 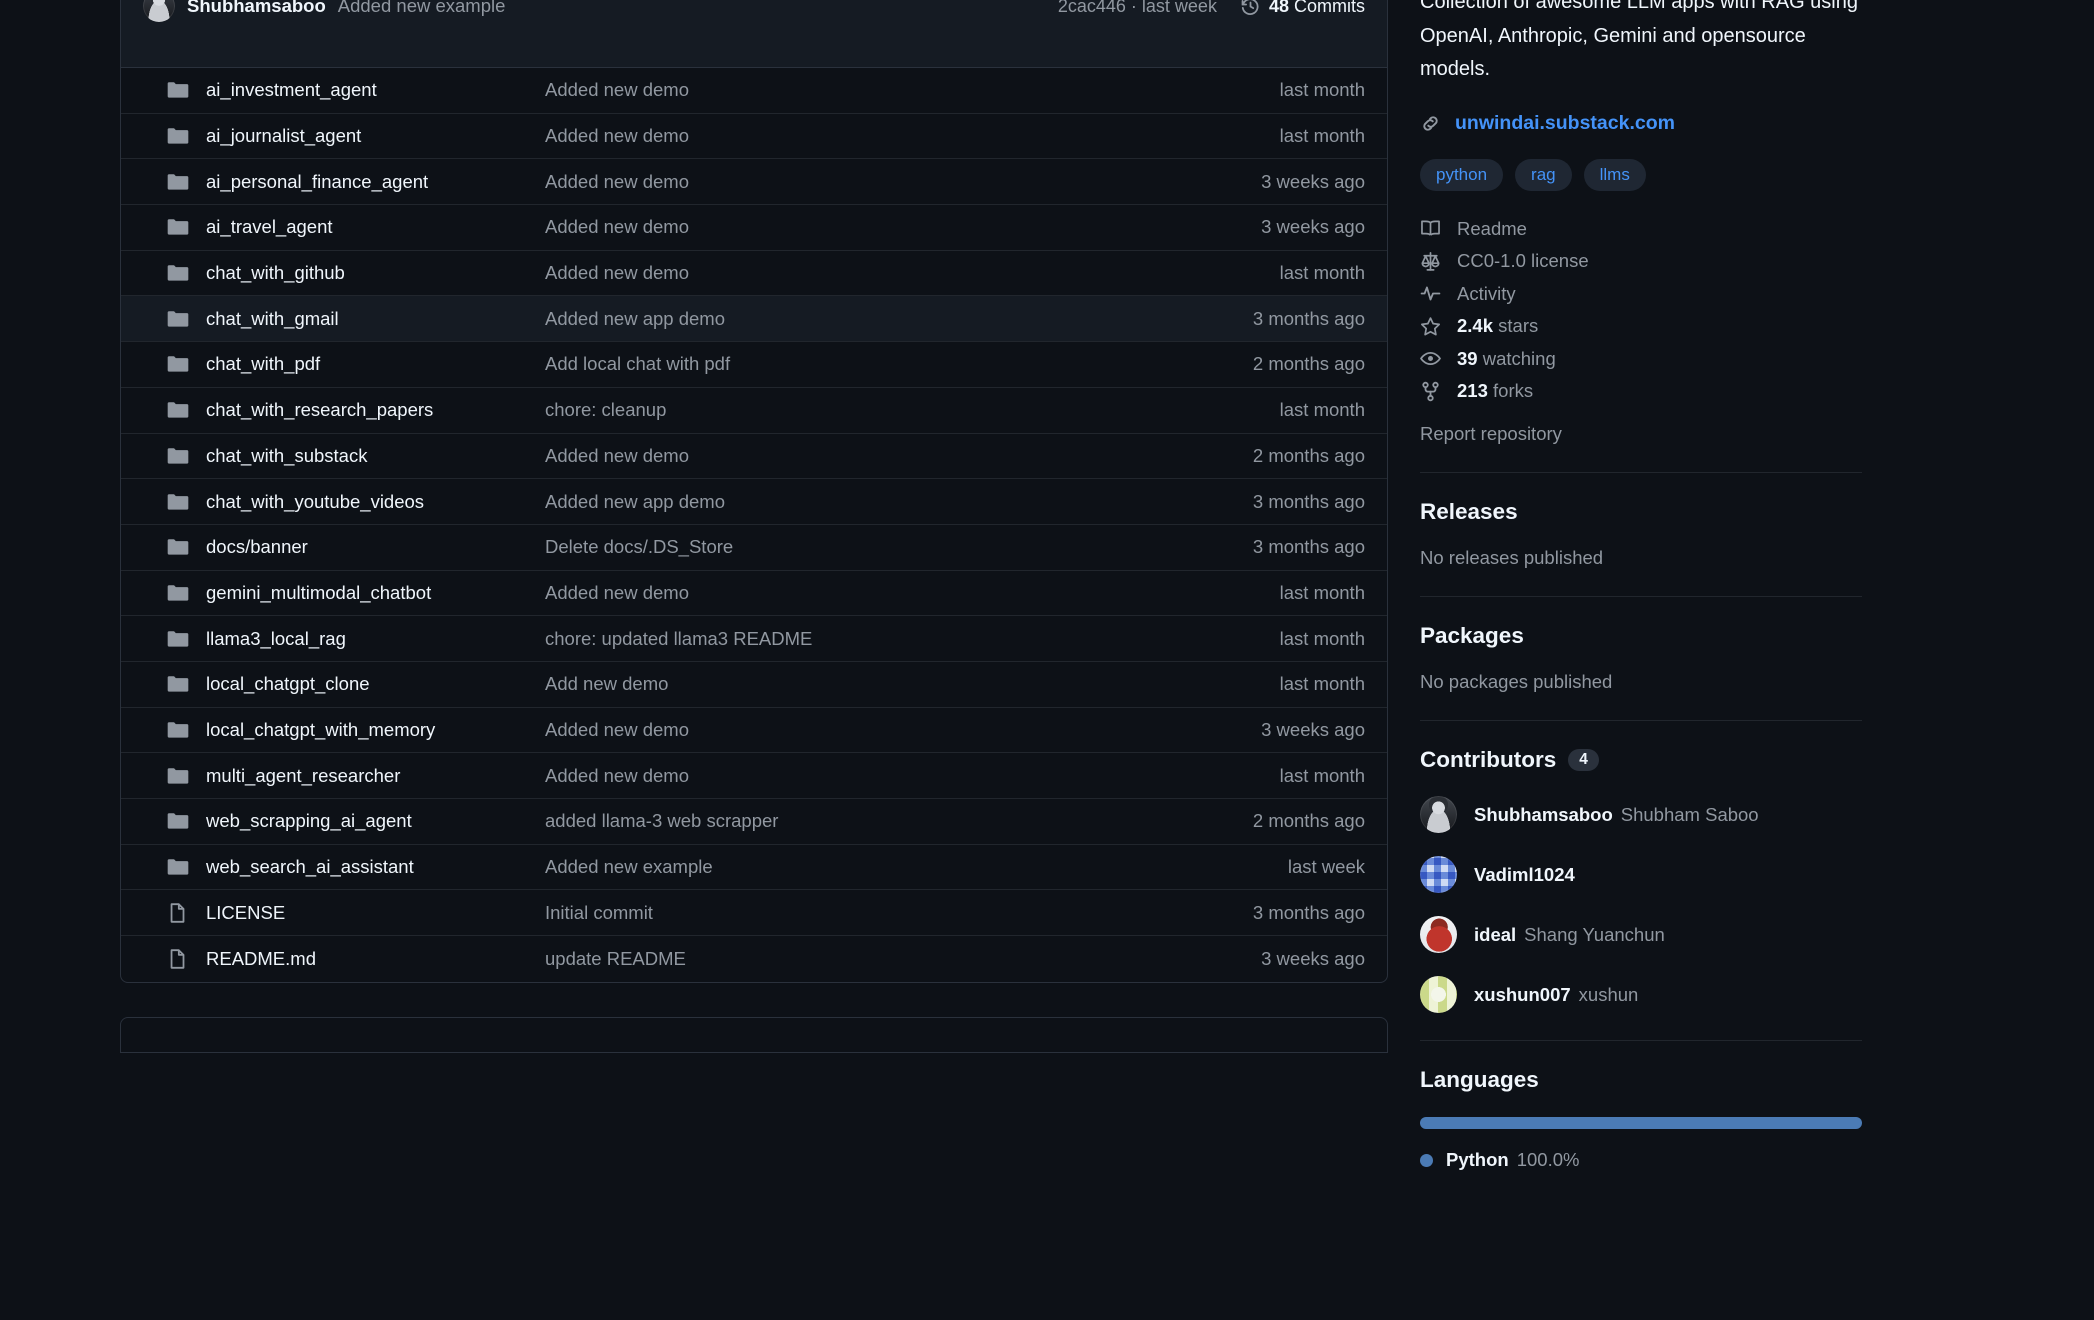 I want to click on file-name-label: web_scrapping_ai_agent, so click(x=309, y=821).